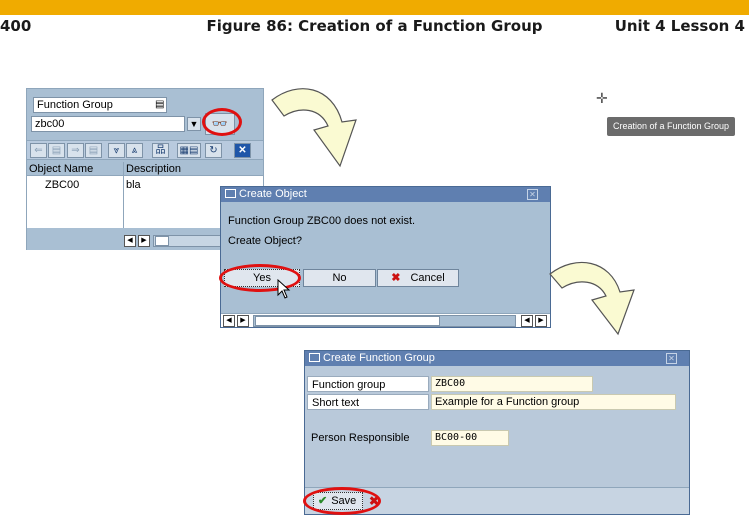 The image size is (749, 526). I want to click on scroll-track, so click(384, 321).